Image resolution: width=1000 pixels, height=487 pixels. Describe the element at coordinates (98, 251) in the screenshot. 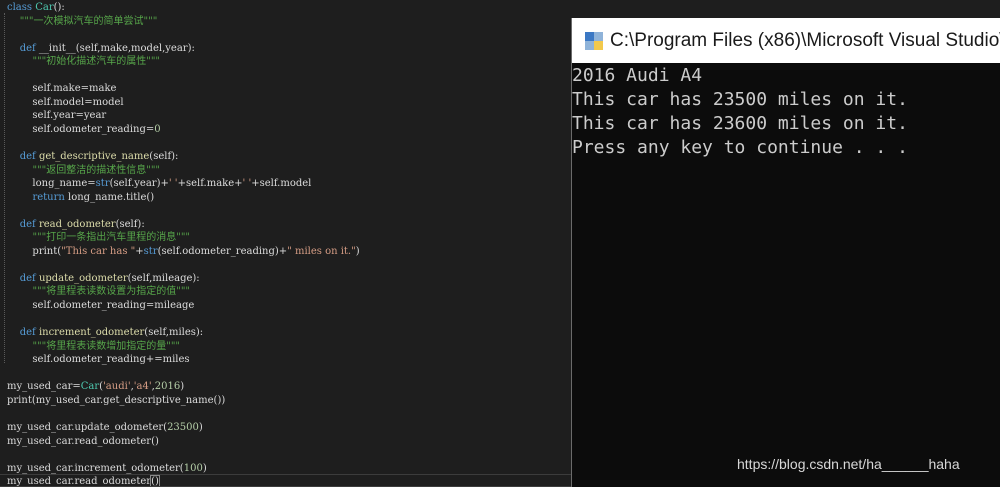

I see `code-token: "This car has "` at that location.